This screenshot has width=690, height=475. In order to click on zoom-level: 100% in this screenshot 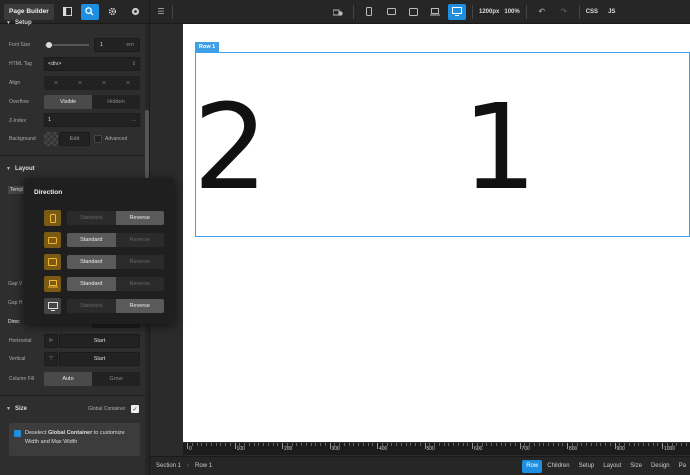, I will do `click(511, 12)`.